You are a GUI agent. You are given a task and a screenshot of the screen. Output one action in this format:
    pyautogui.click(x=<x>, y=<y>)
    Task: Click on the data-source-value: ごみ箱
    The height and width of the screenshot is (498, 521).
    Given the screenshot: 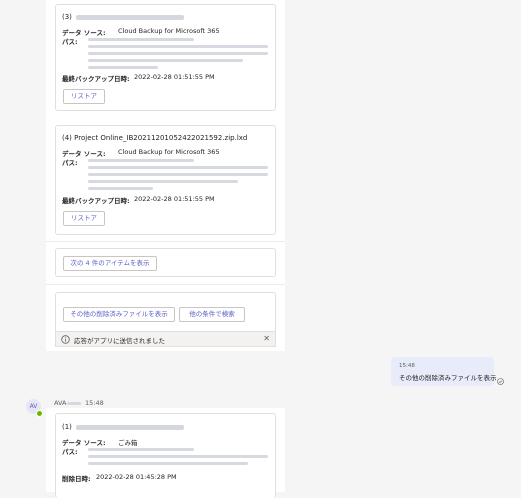 What is the action you would take?
    pyautogui.click(x=128, y=443)
    